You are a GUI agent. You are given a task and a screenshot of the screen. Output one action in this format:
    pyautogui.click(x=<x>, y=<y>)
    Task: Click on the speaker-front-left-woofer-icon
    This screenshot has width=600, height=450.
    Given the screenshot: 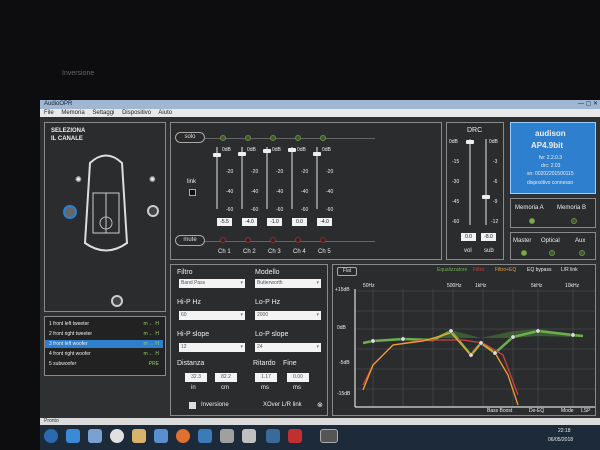 What is the action you would take?
    pyautogui.click(x=70, y=212)
    